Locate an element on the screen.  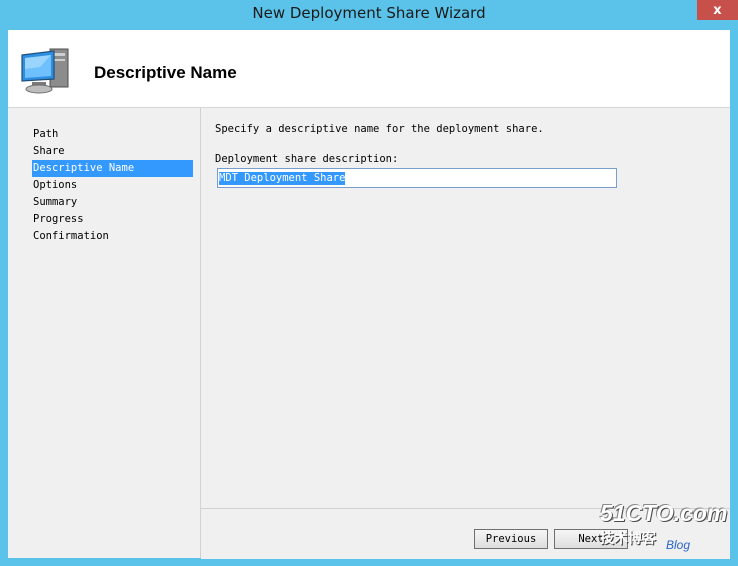
next-button: Next is located at coordinates (591, 539).